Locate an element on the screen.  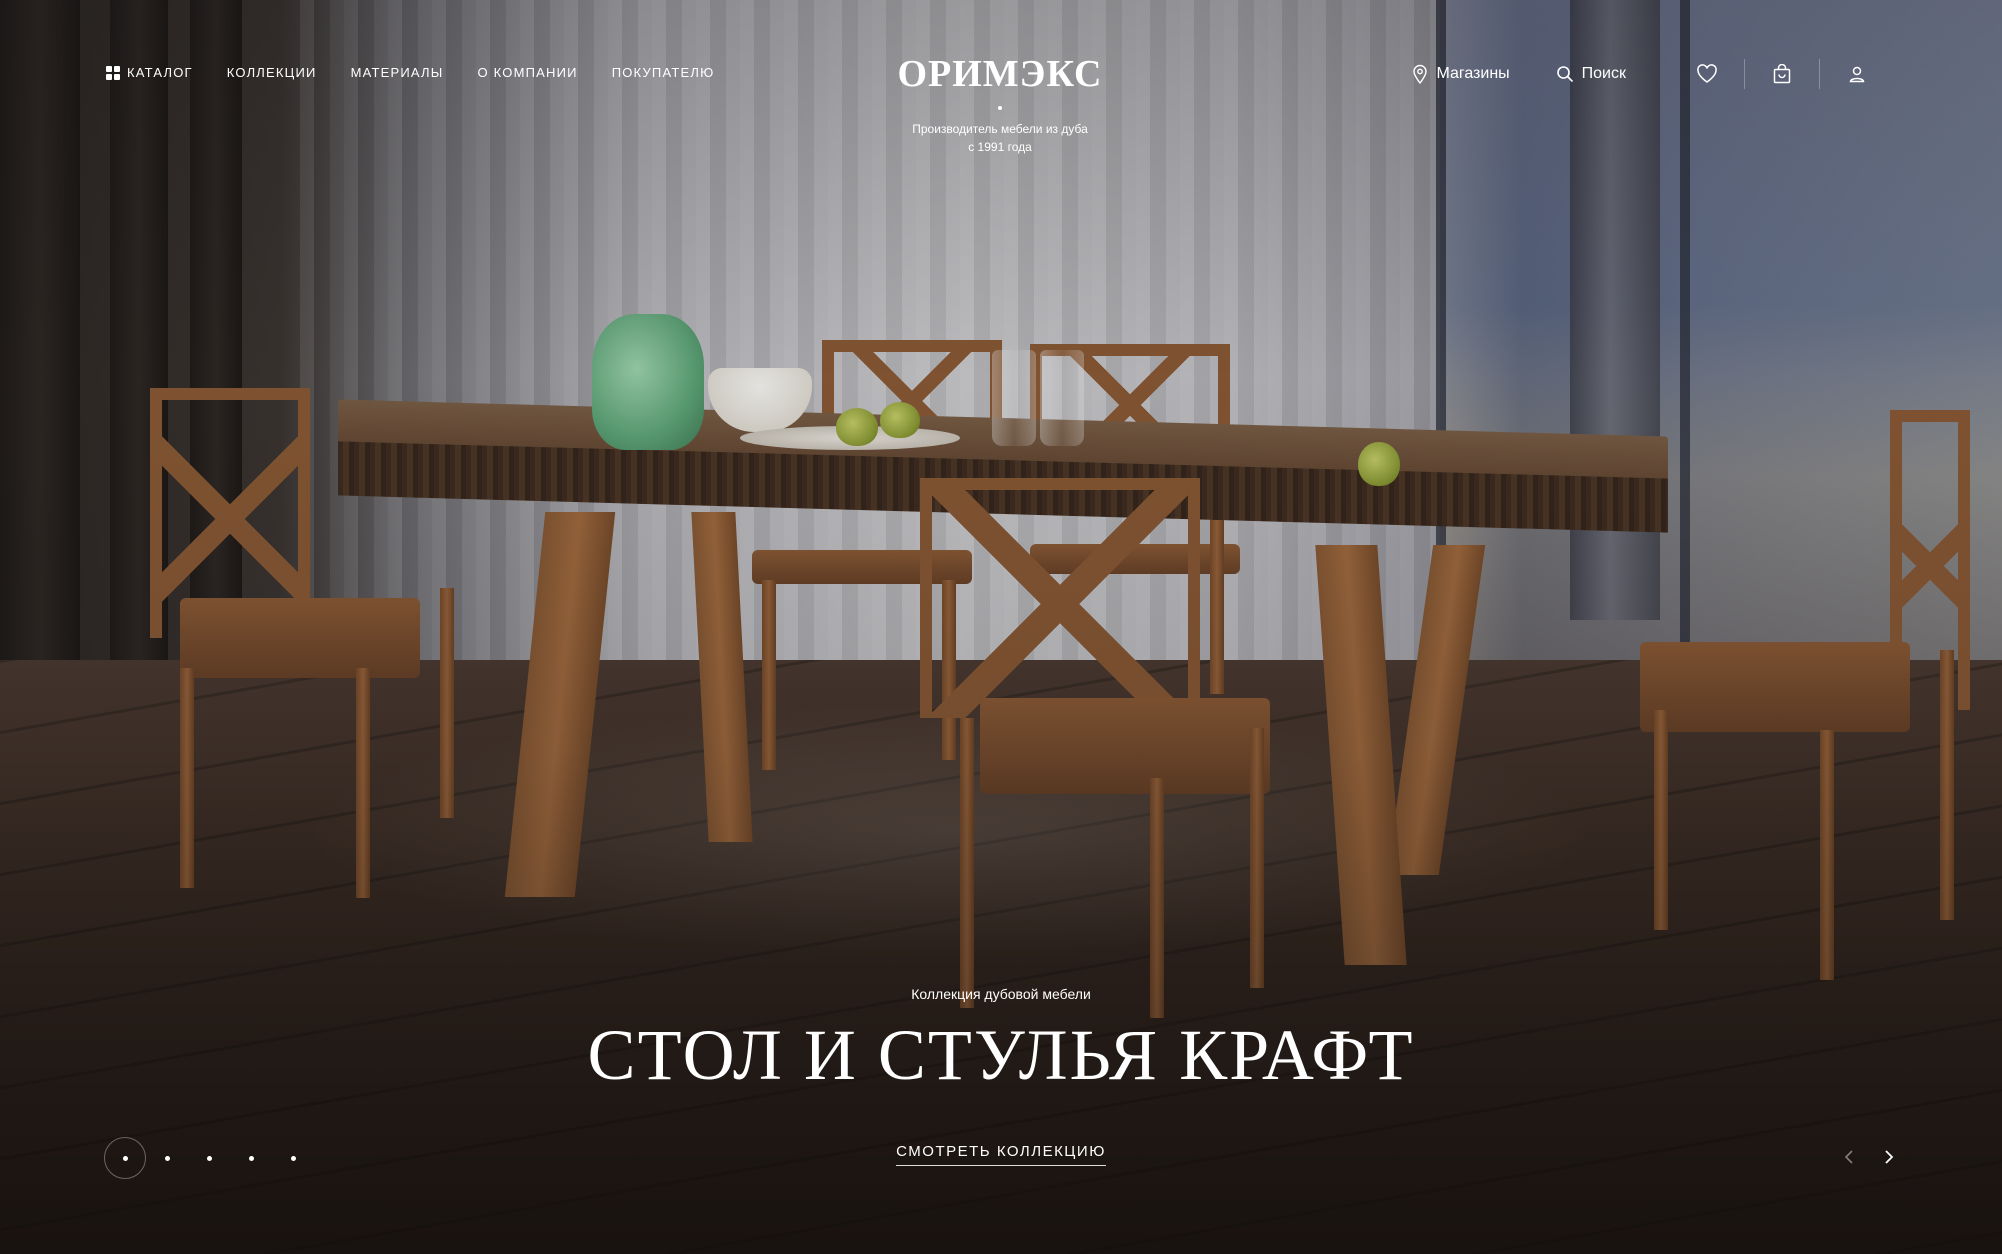
nav-customers-label: ПОКУПАТЕЛЮ is located at coordinates (663, 72).